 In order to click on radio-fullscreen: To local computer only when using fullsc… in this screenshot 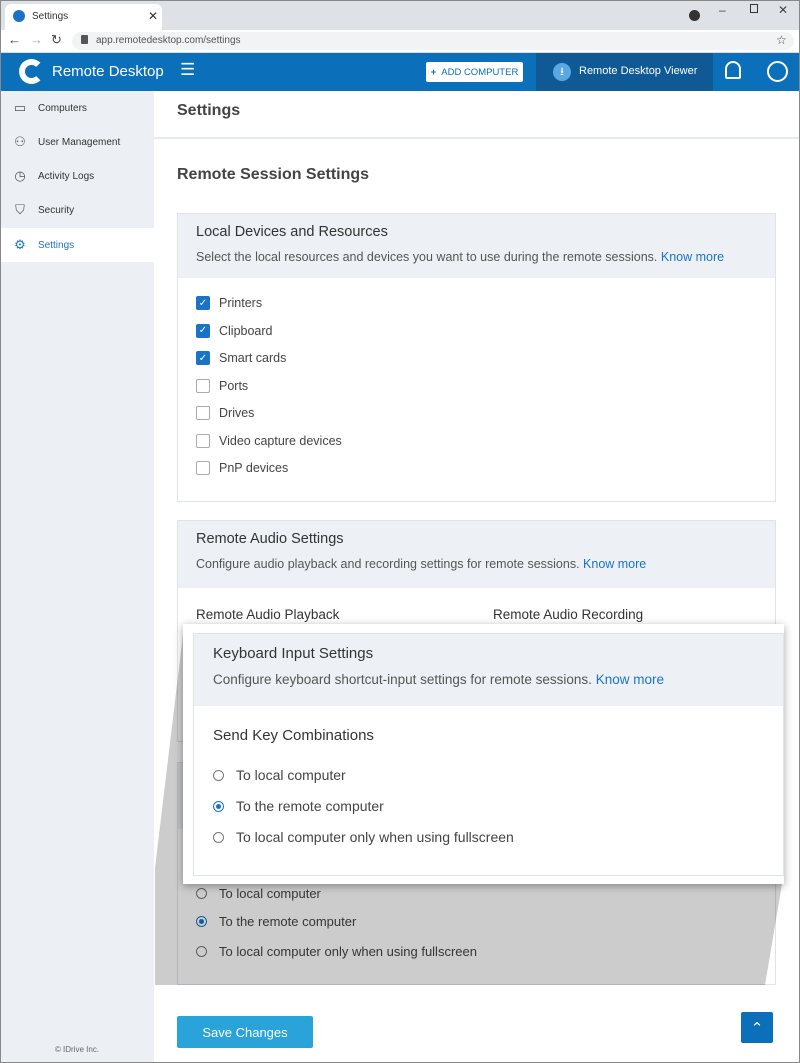, I will do `click(363, 837)`.